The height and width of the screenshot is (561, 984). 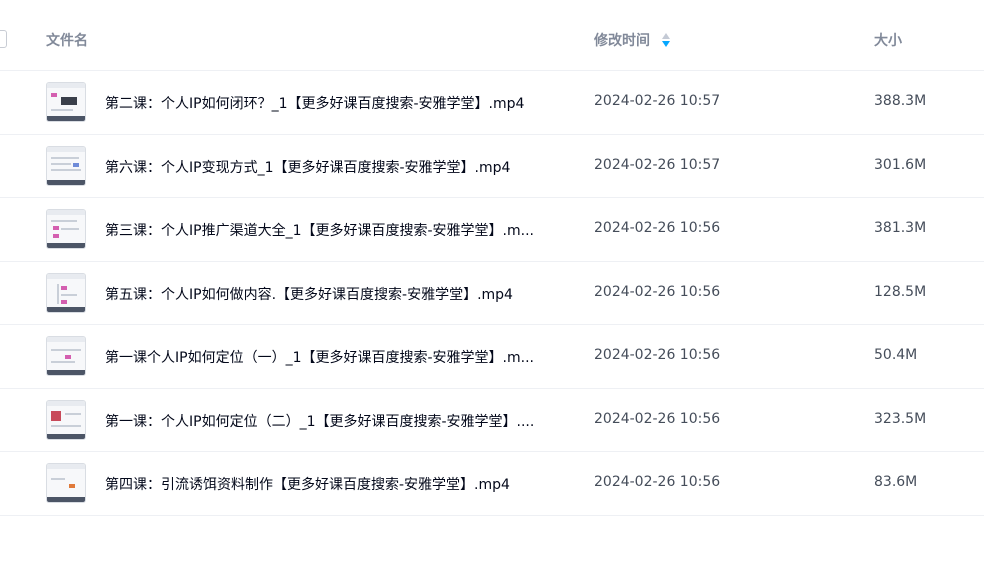 I want to click on column-header-size: 大小, so click(x=888, y=40).